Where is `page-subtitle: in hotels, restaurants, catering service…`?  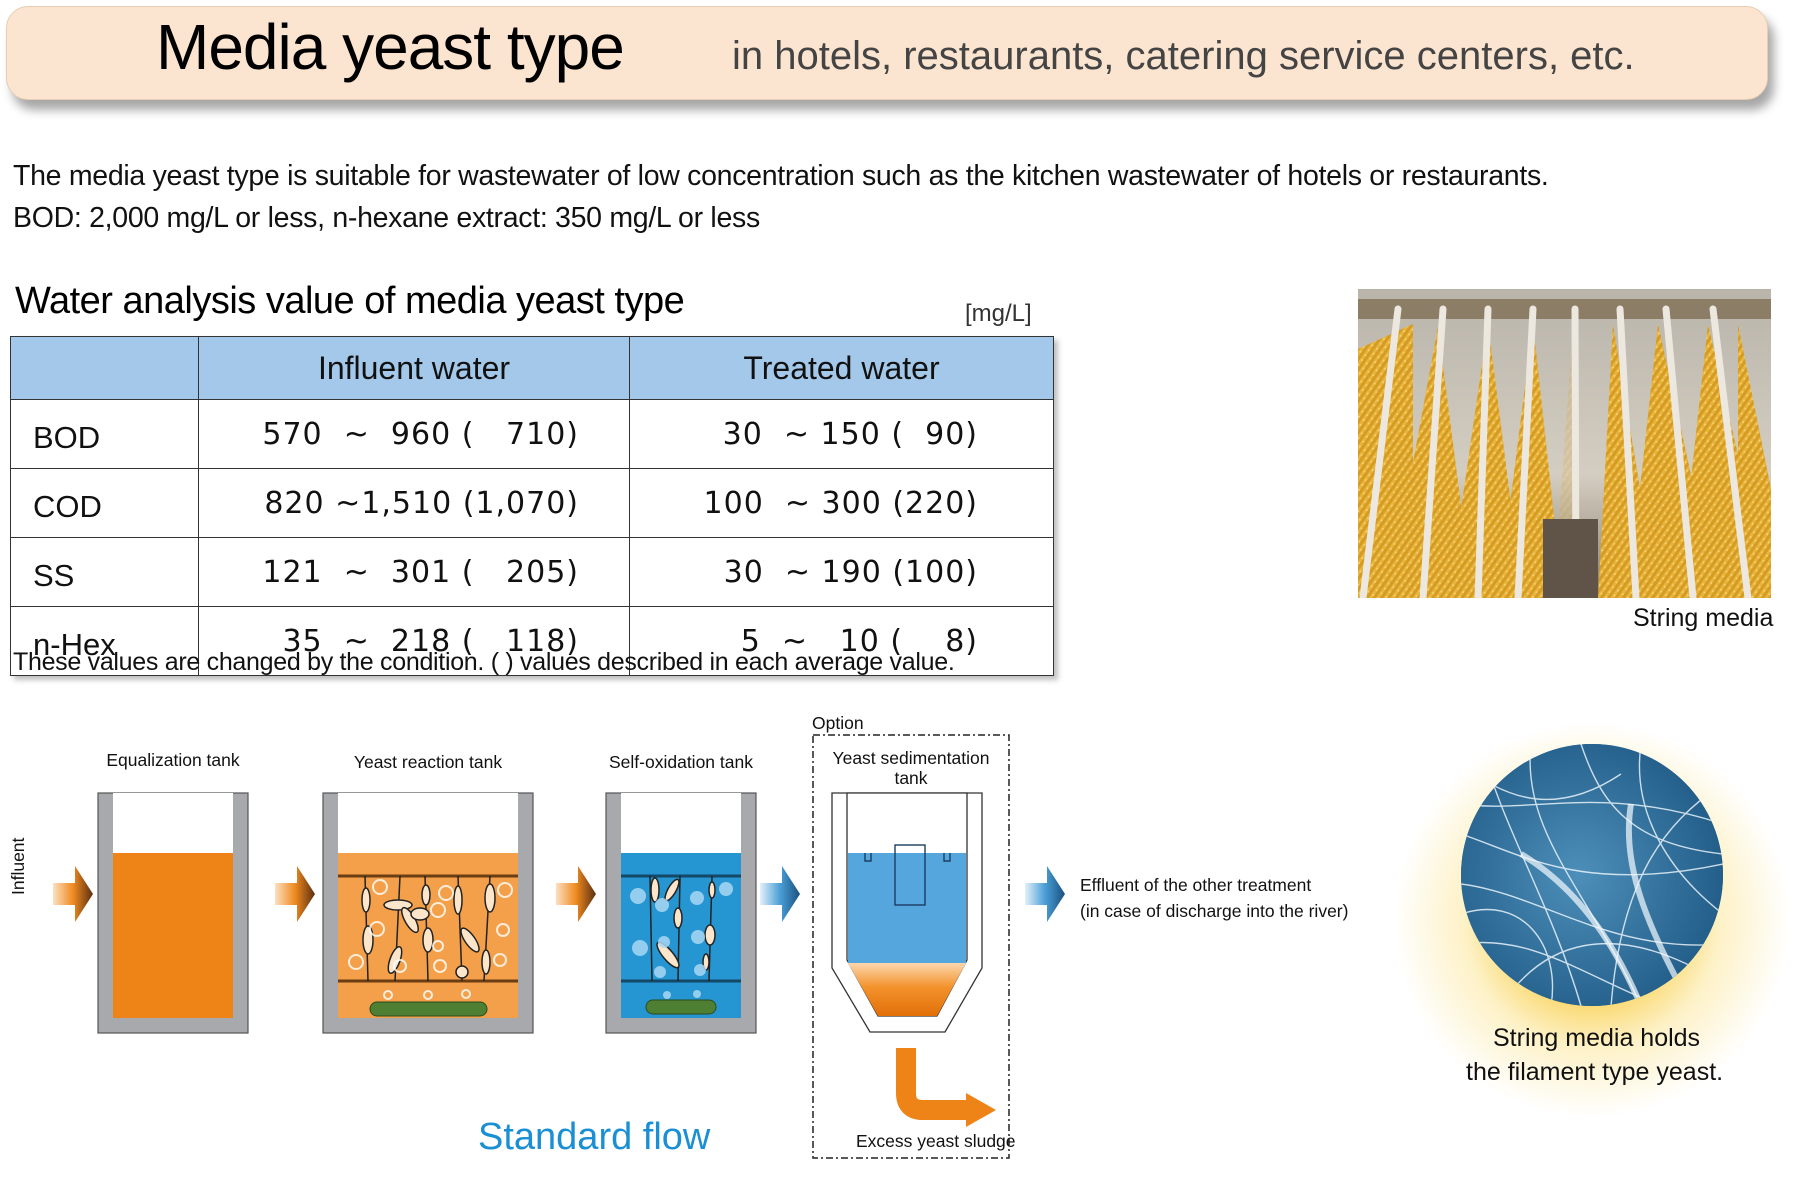 page-subtitle: in hotels, restaurants, catering service… is located at coordinates (1183, 56).